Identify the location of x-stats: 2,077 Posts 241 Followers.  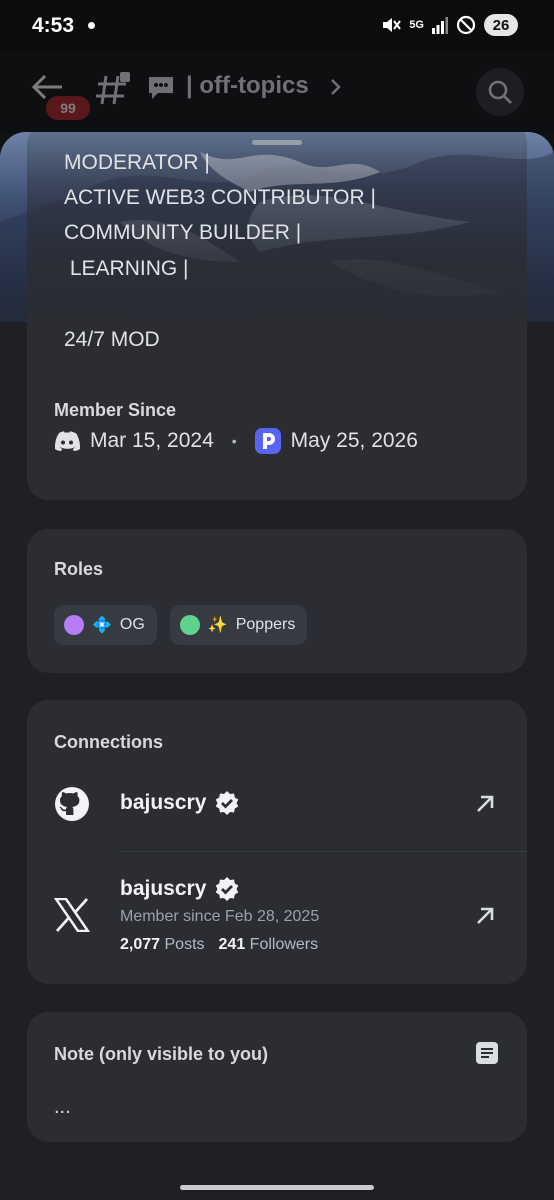
(219, 945).